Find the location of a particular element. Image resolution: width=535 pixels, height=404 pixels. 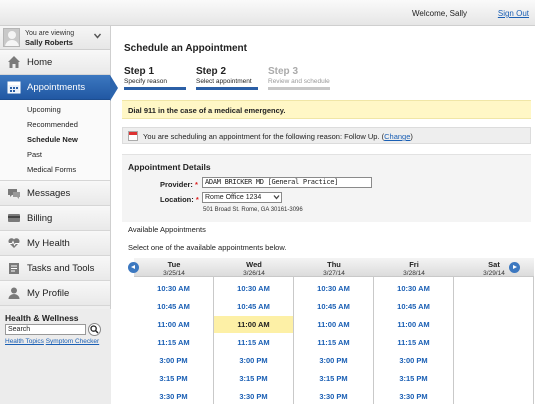

provider-label: Provider: * is located at coordinates (179, 184).